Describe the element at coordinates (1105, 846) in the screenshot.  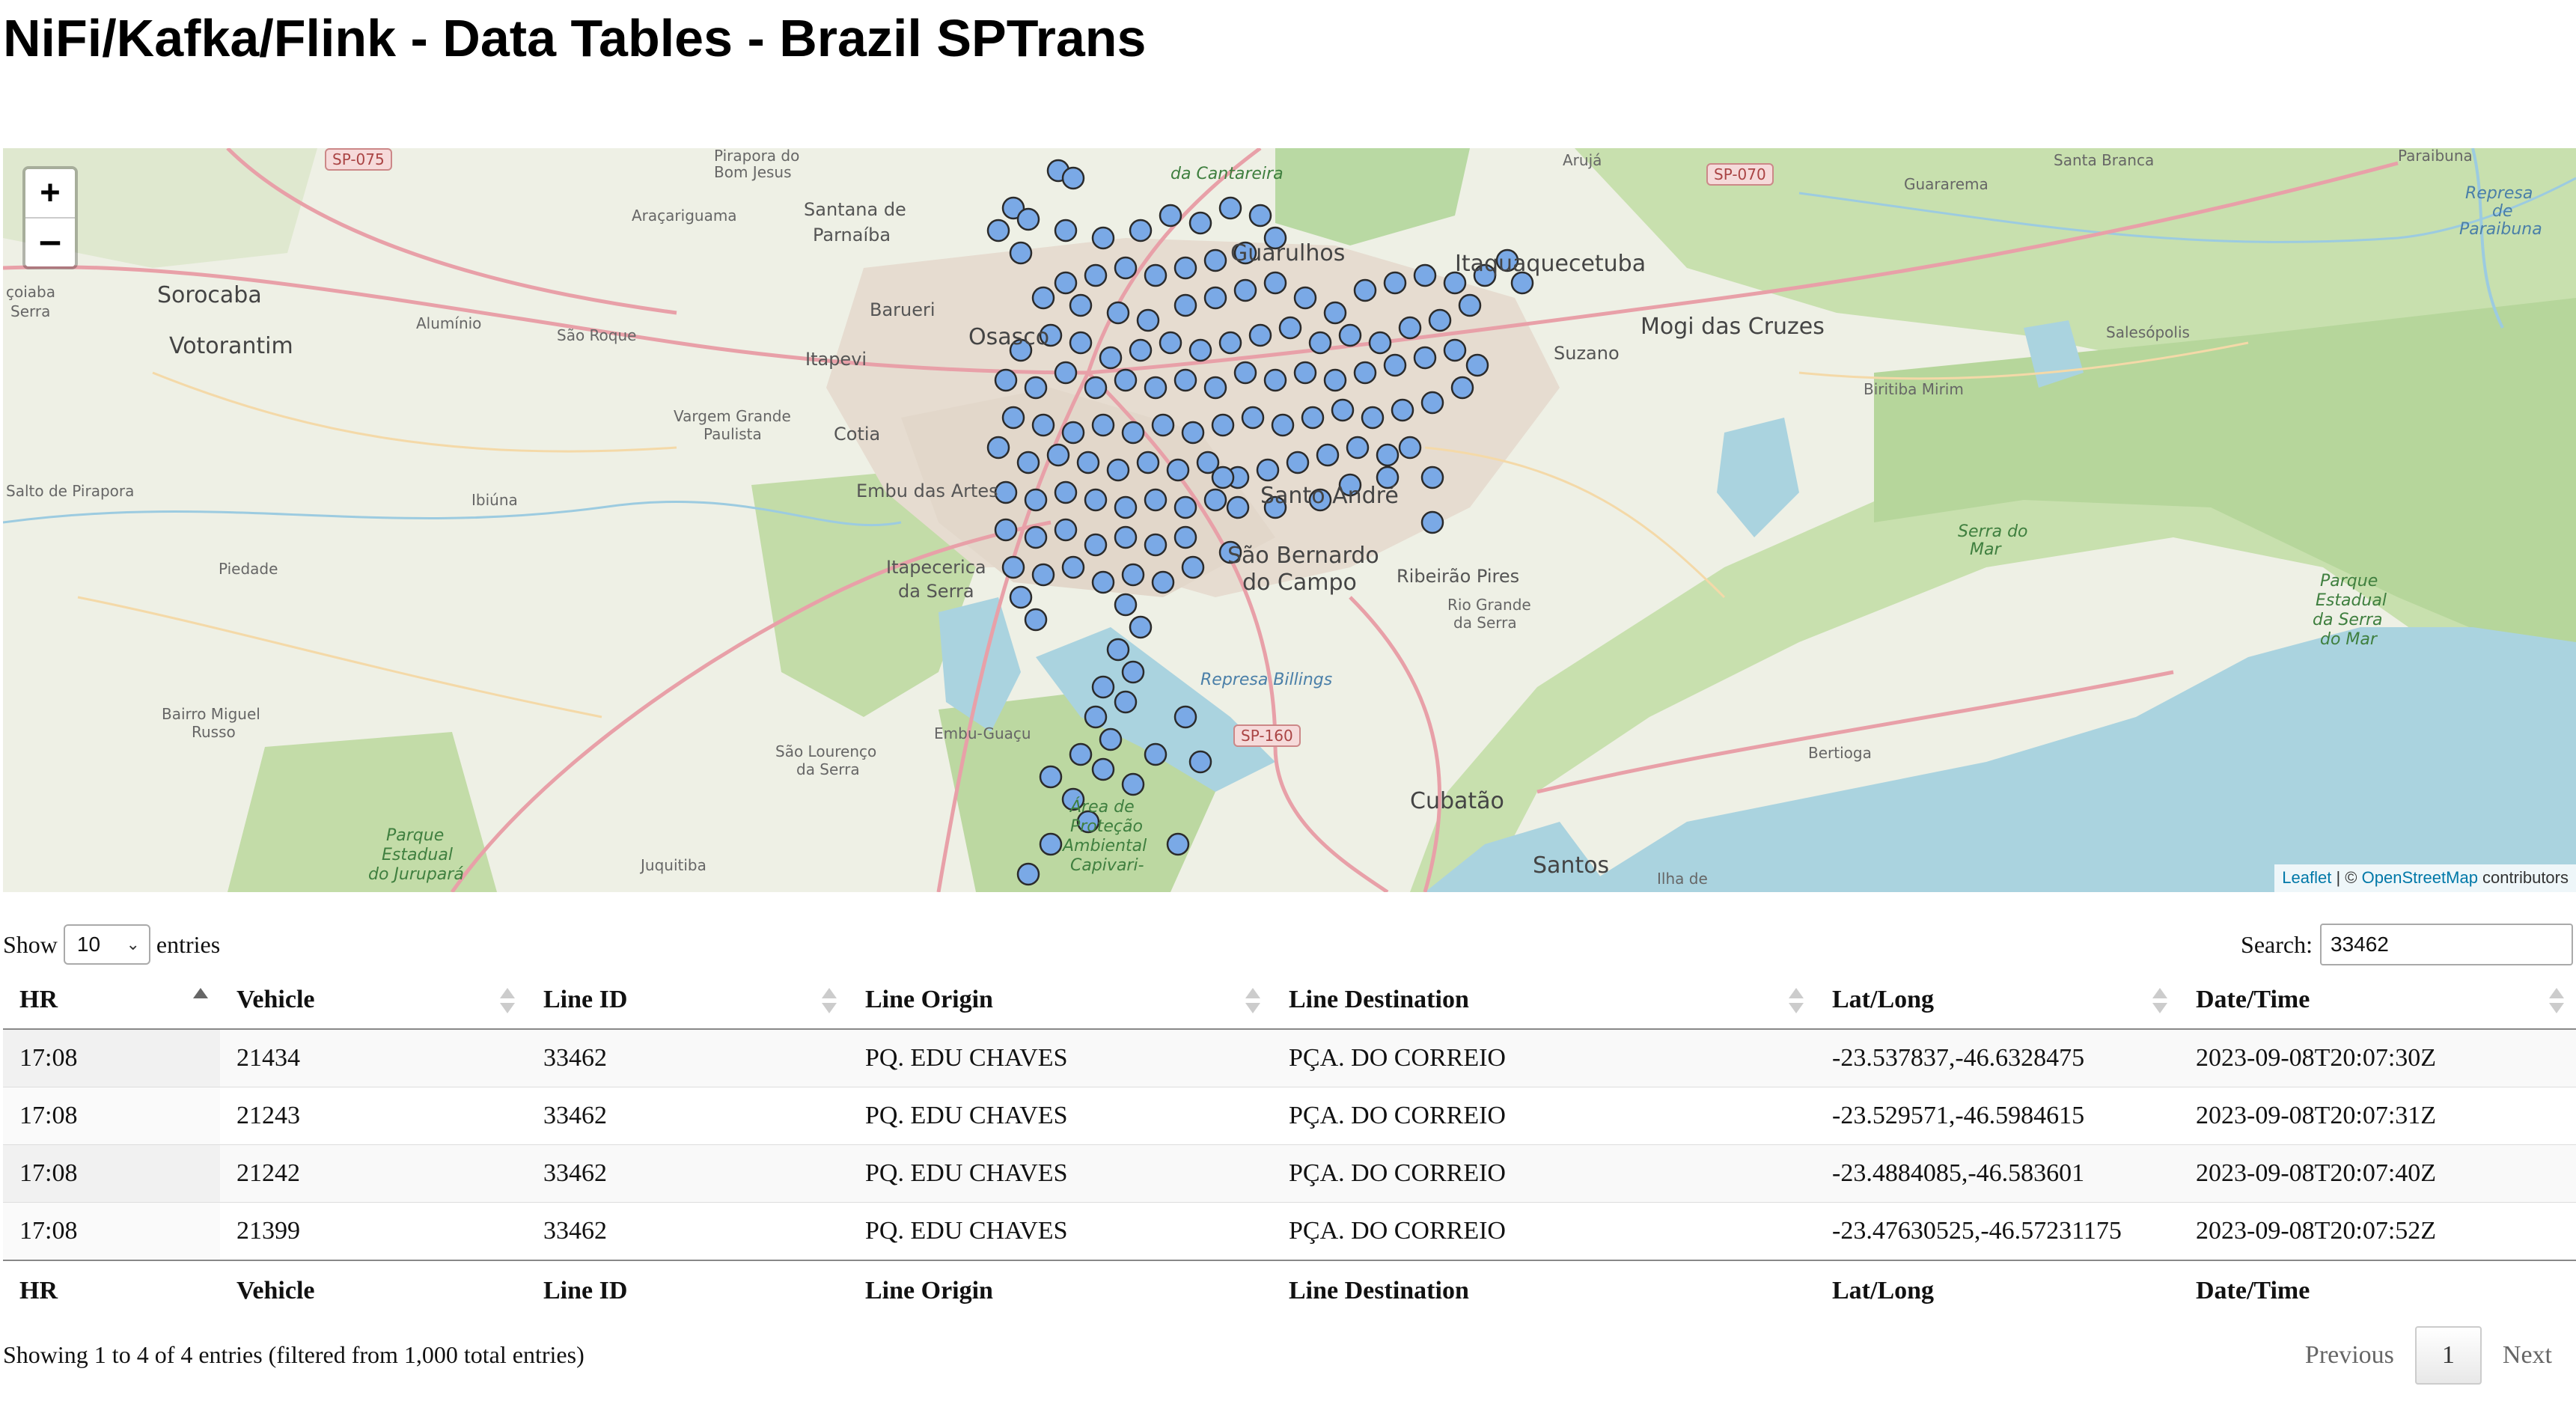
I see `map-label-protecao-3: Ambiental` at that location.